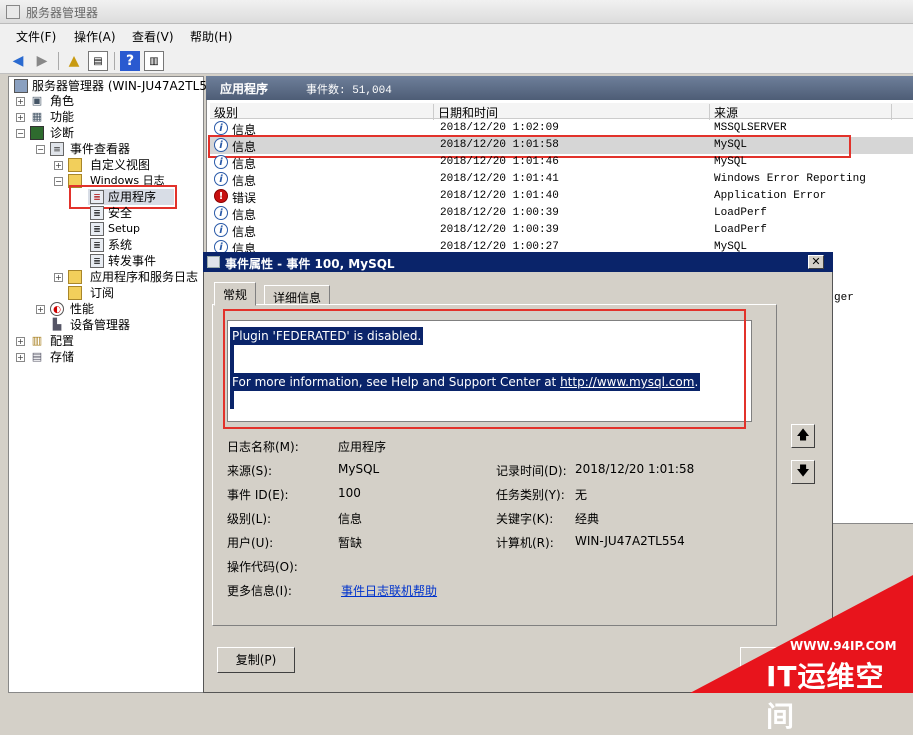  I want to click on tab-details: 详细信息, so click(297, 295).